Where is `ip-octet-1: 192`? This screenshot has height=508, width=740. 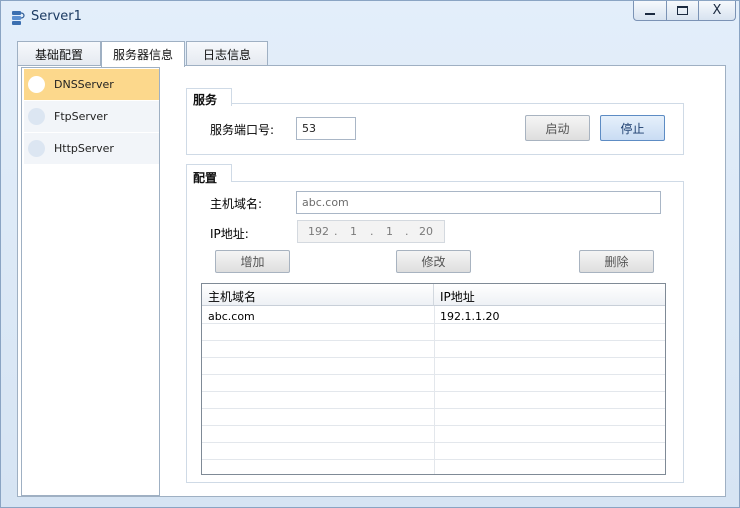 ip-octet-1: 192 is located at coordinates (318, 231).